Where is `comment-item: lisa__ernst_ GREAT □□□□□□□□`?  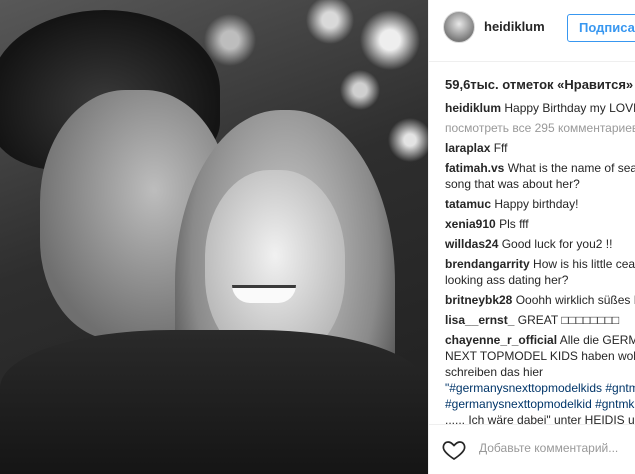 comment-item: lisa__ernst_ GREAT □□□□□□□□ is located at coordinates (532, 322).